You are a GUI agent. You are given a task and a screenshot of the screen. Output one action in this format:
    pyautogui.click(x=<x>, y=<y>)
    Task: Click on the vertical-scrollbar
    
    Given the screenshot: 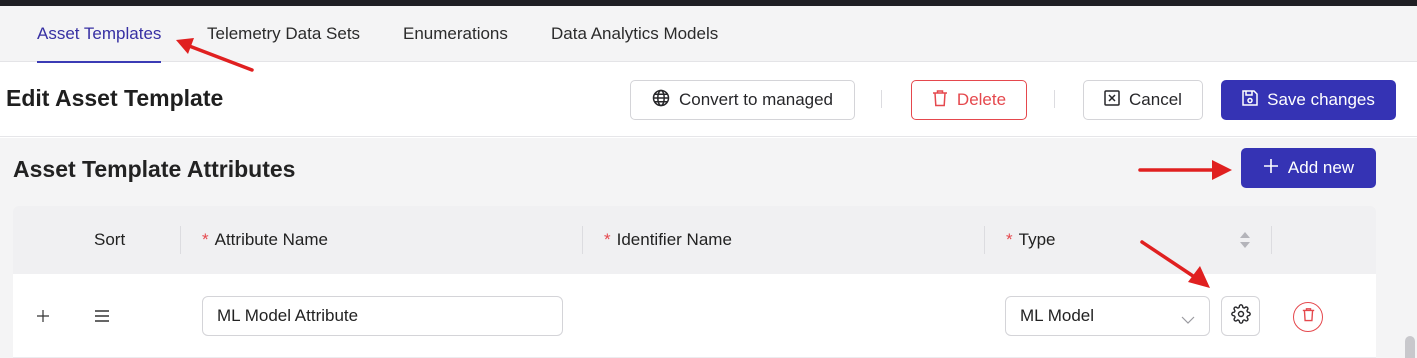 What is the action you would take?
    pyautogui.click(x=1410, y=347)
    